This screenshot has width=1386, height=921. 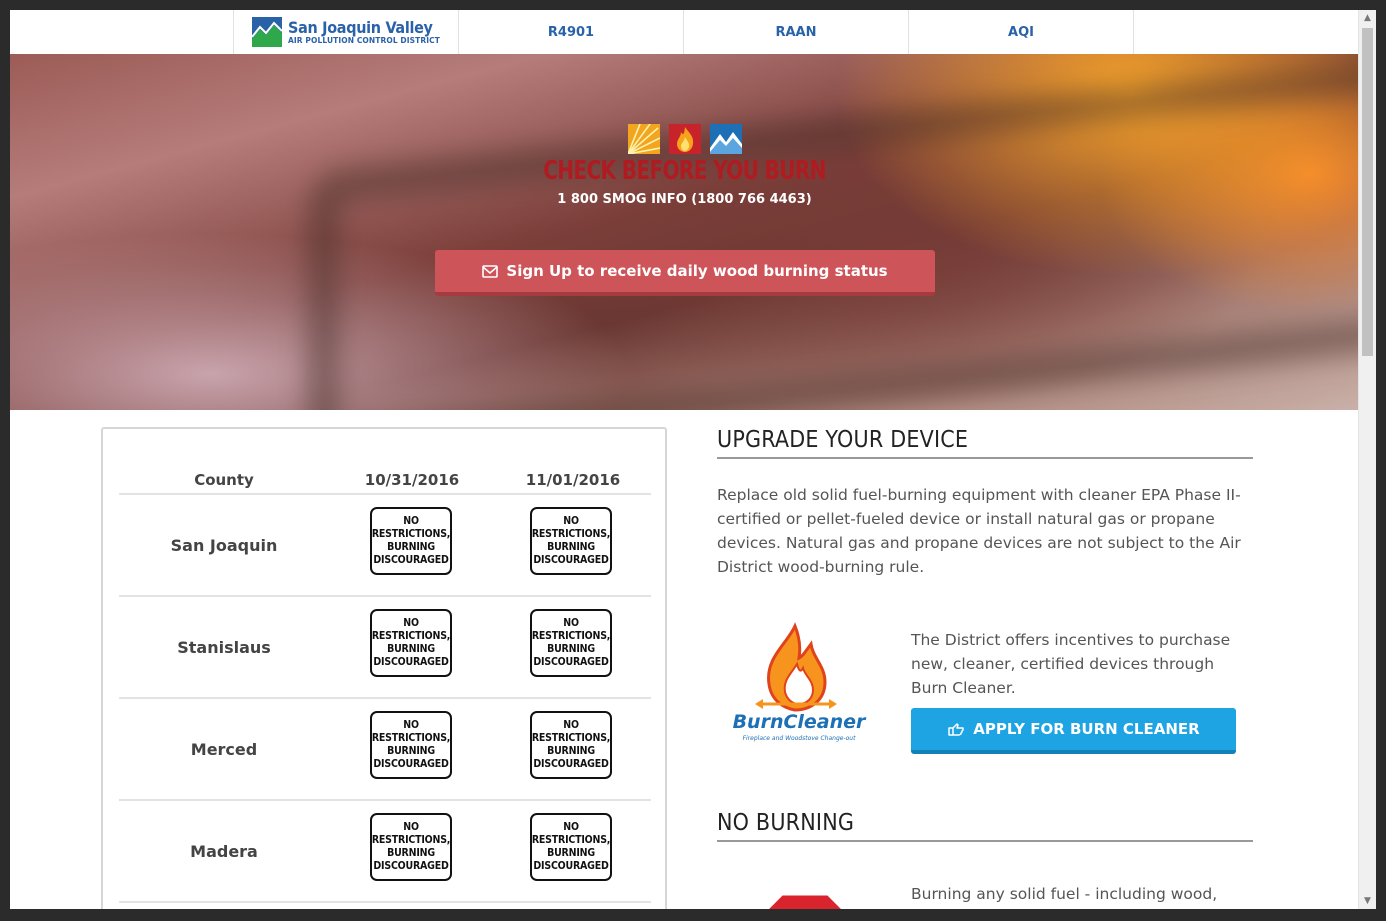 I want to click on scroll-up-arrow-icon: ▲, so click(x=1367, y=18).